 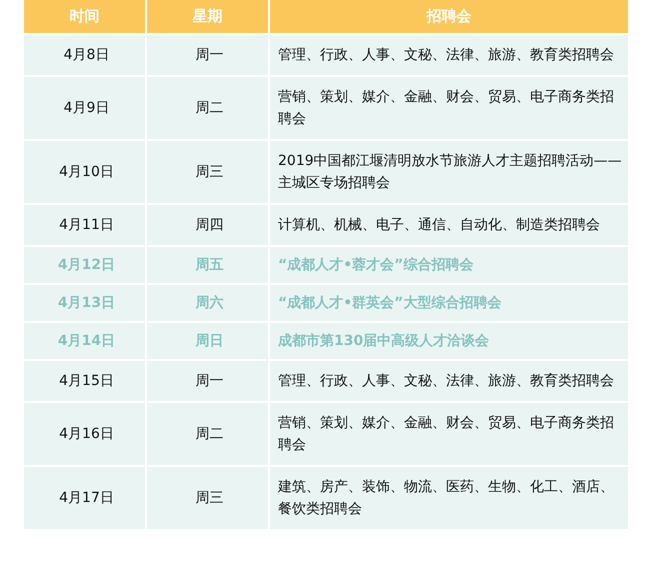 I want to click on column-header: 招聘会, so click(x=449, y=17).